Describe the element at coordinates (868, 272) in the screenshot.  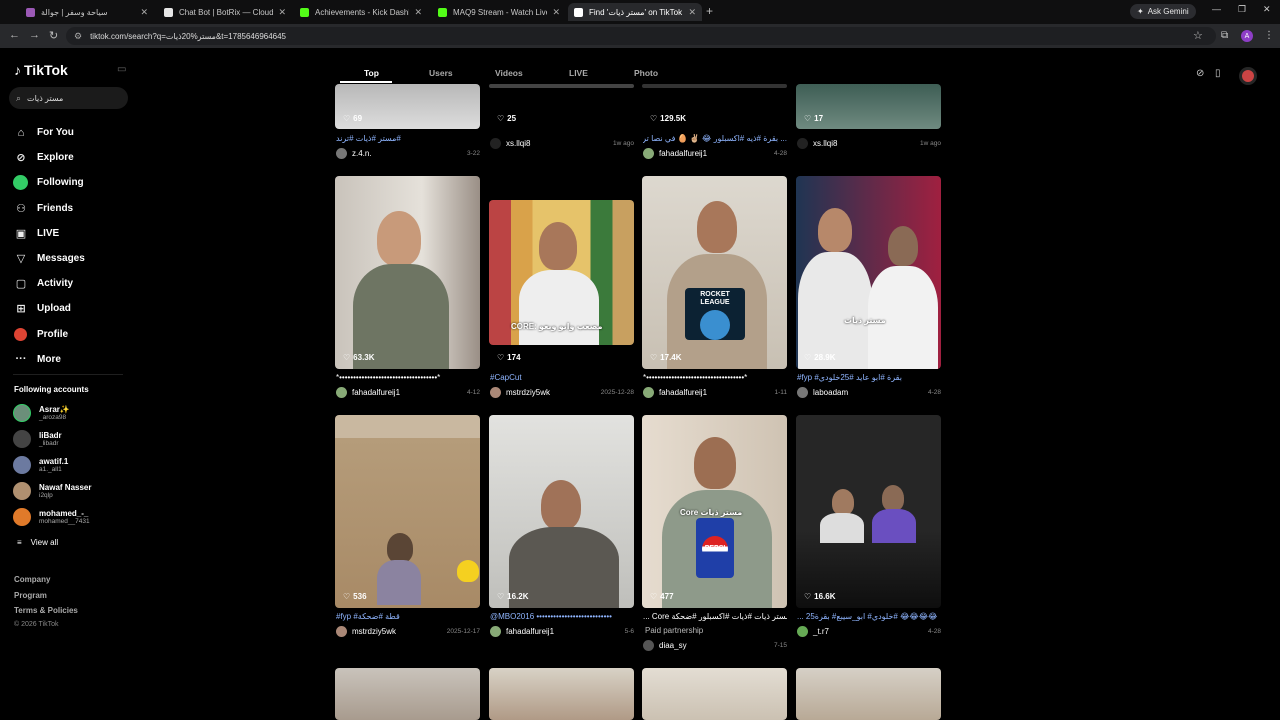
I see `video-thumbnail: مستر ذيات` at that location.